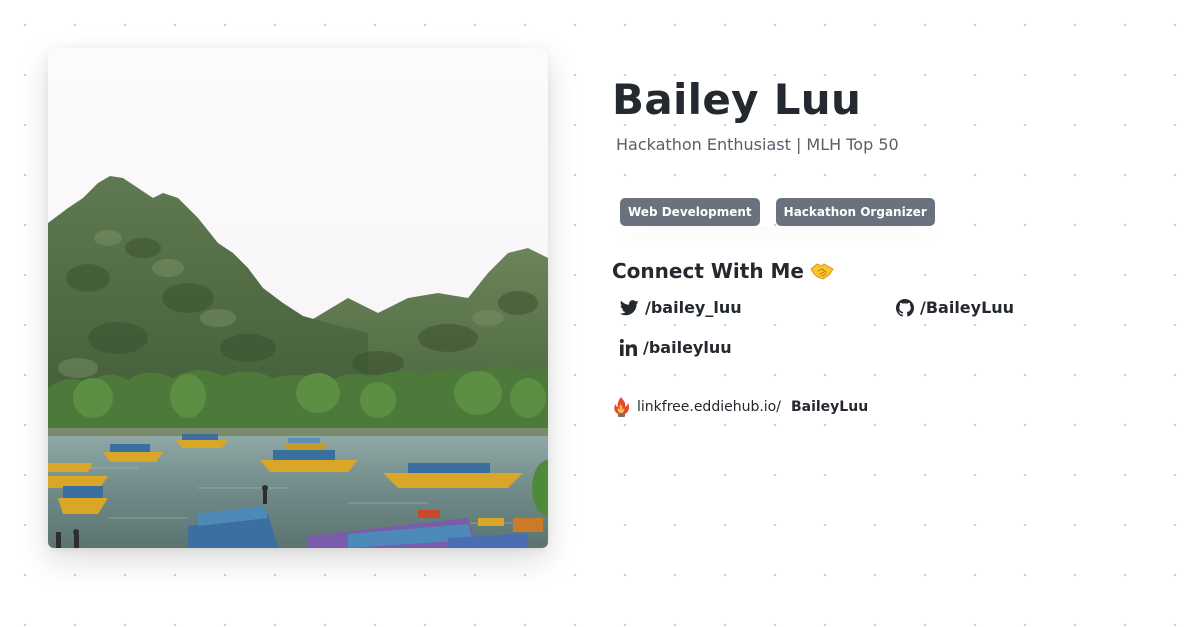 The width and height of the screenshot is (1200, 627). I want to click on twitter-link: /bailey_luu, so click(681, 307).